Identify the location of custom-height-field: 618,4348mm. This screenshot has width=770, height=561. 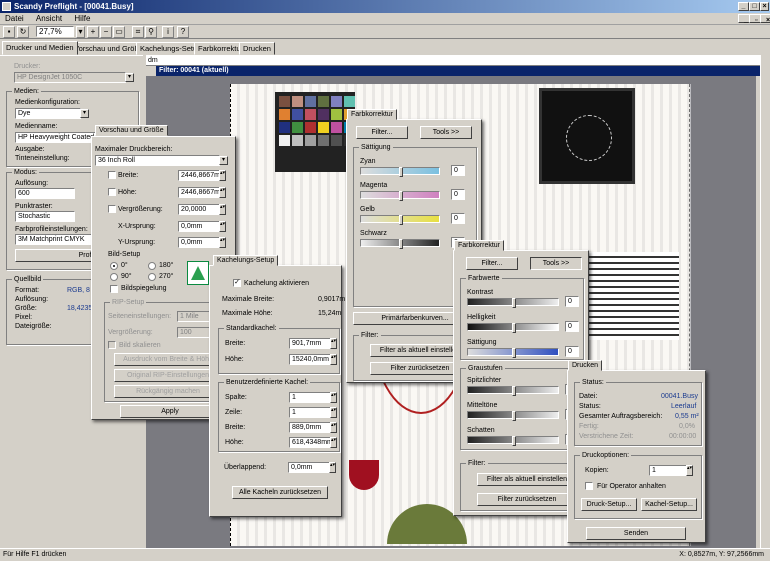
(310, 442).